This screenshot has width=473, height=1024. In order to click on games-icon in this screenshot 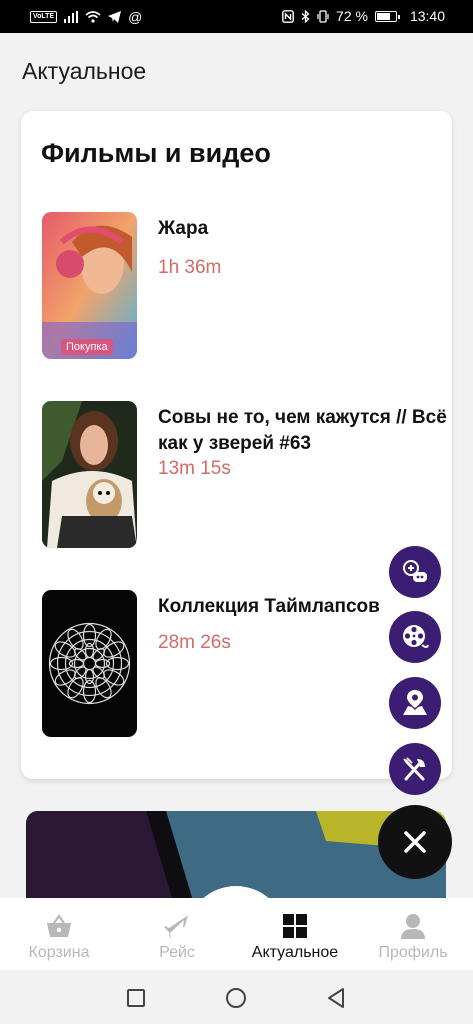, I will do `click(415, 571)`.